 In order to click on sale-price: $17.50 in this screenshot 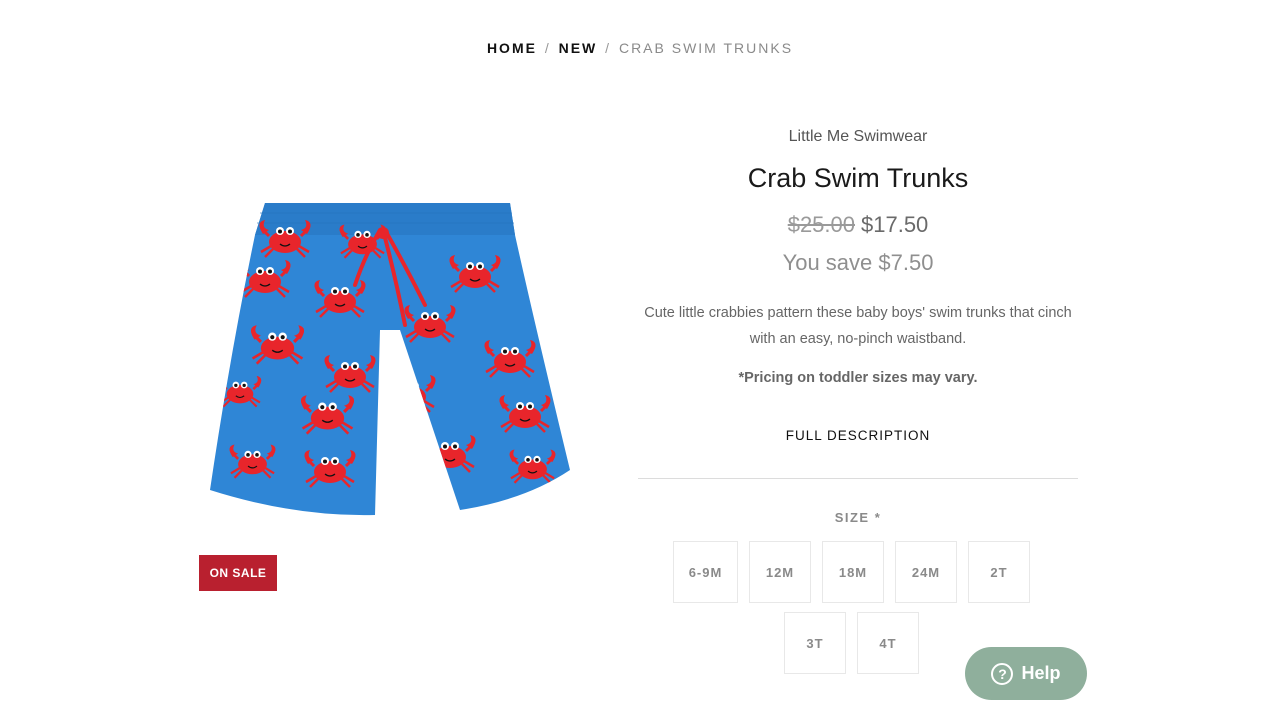, I will do `click(895, 224)`.